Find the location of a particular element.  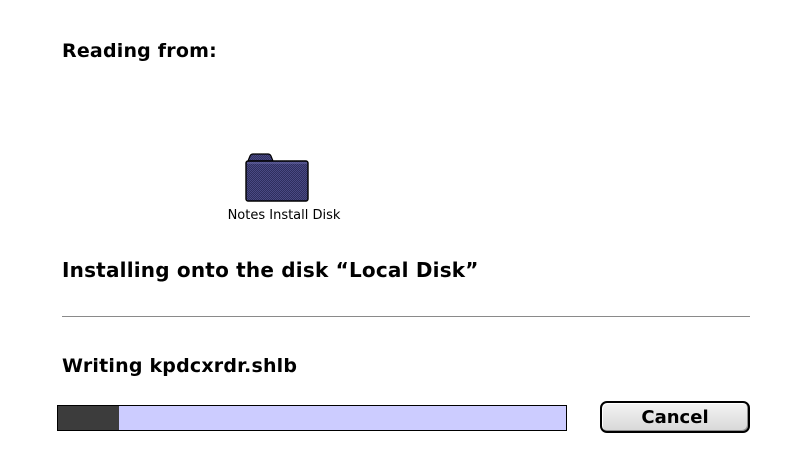

divider is located at coordinates (406, 316).